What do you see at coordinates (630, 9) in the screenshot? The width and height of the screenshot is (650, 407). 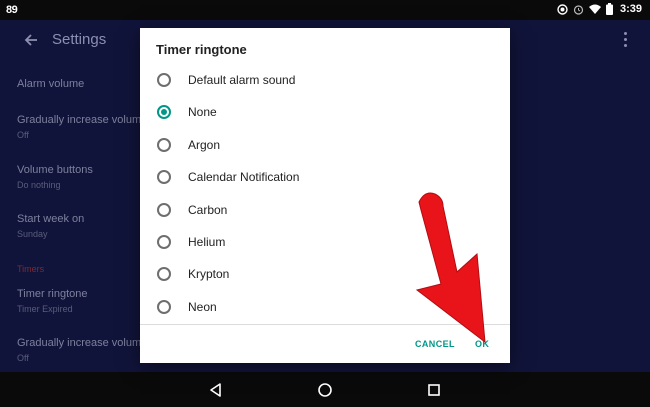 I see `status-time: 3:39` at bounding box center [630, 9].